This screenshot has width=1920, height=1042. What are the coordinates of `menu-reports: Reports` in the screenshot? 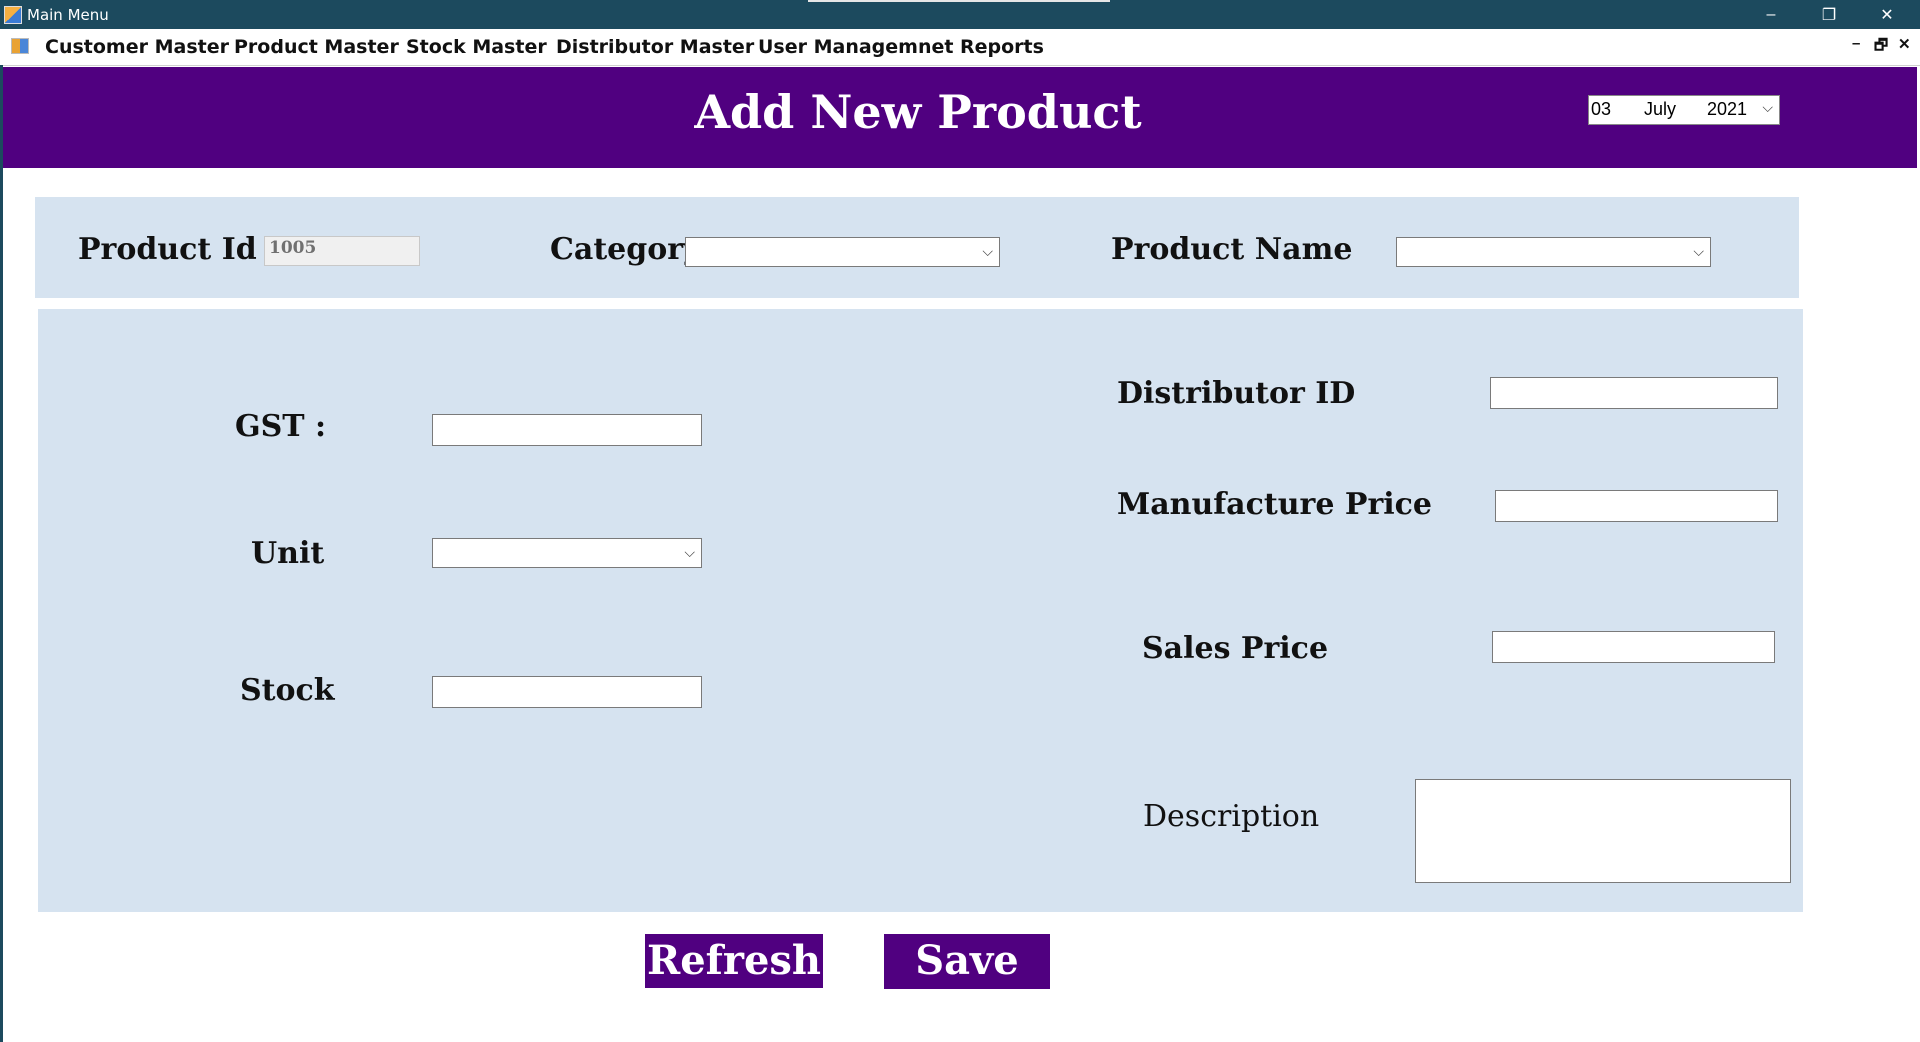 It's located at (1002, 47).